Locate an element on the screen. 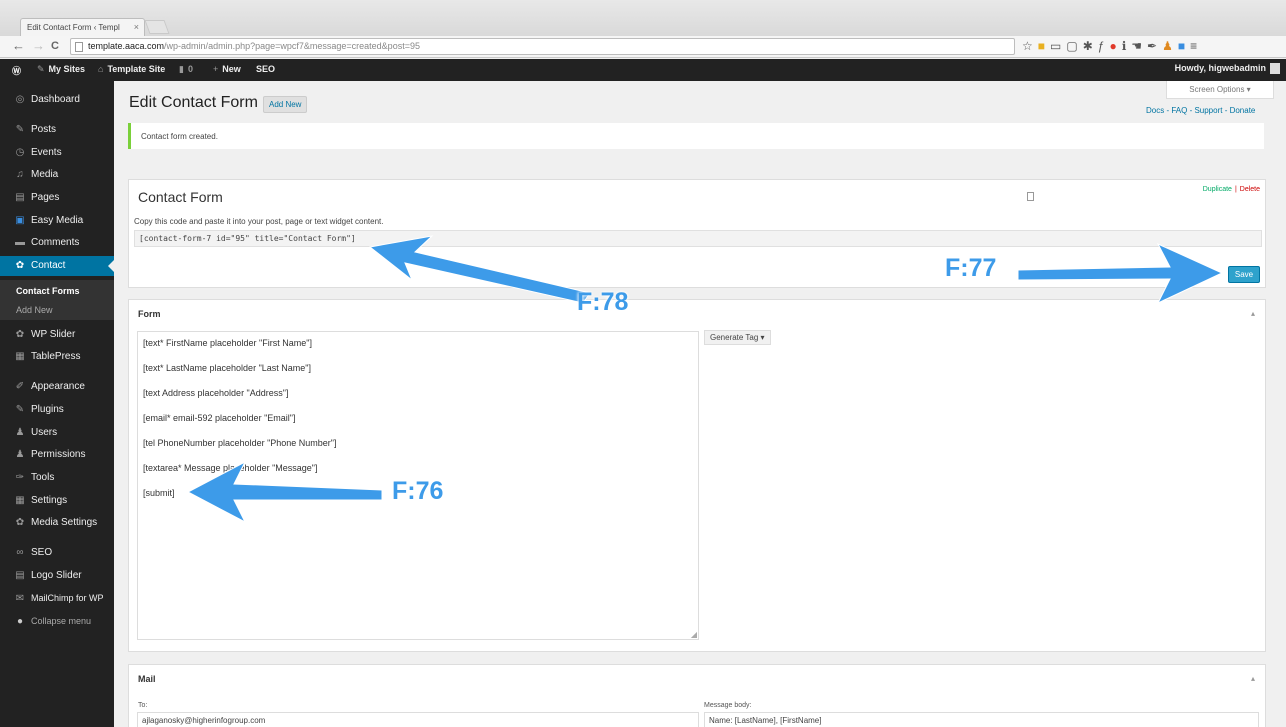  new-content-link: + New is located at coordinates (227, 69).